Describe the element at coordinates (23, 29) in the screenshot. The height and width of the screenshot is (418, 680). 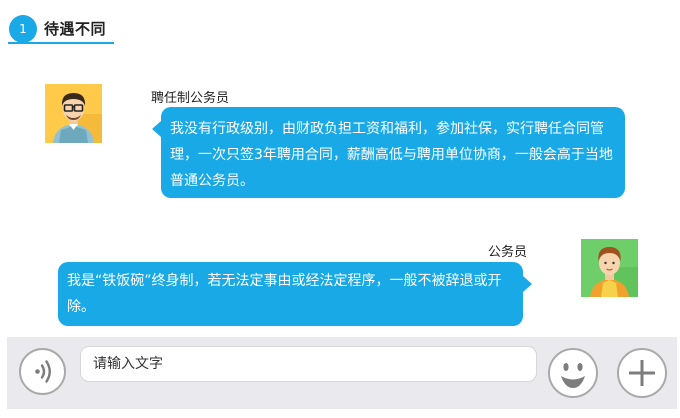
I see `section-number-badge: 1` at that location.